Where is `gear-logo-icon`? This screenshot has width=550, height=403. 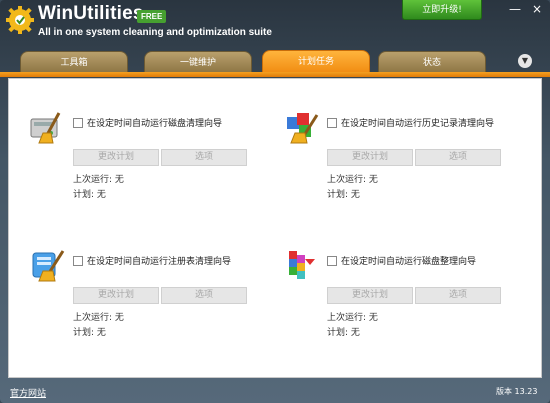 gear-logo-icon is located at coordinates (20, 20).